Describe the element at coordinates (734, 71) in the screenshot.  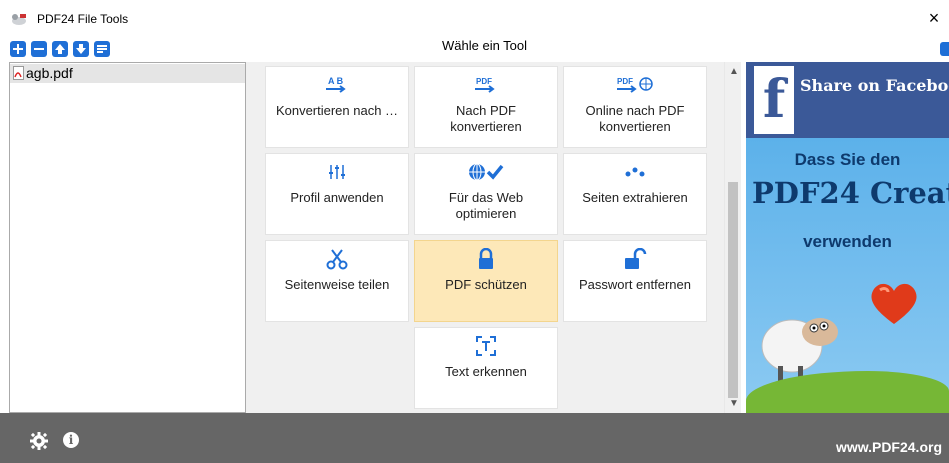
I see `scroll-up-arrow-icon: ▲` at that location.